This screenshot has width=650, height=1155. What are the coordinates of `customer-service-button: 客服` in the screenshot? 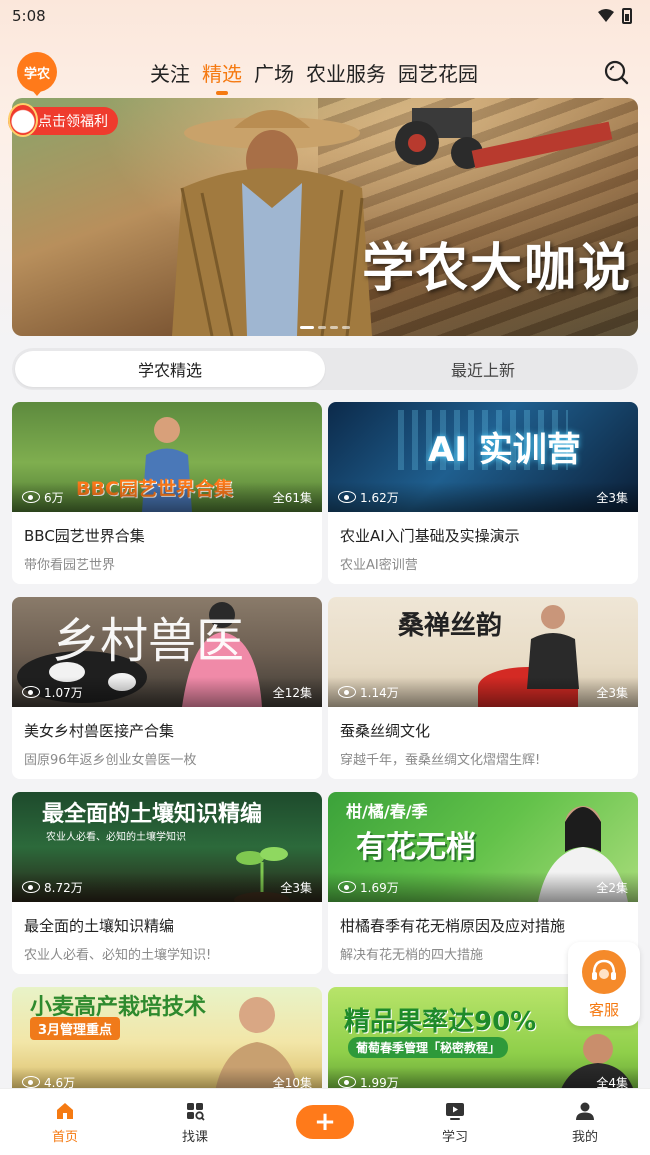 It's located at (604, 984).